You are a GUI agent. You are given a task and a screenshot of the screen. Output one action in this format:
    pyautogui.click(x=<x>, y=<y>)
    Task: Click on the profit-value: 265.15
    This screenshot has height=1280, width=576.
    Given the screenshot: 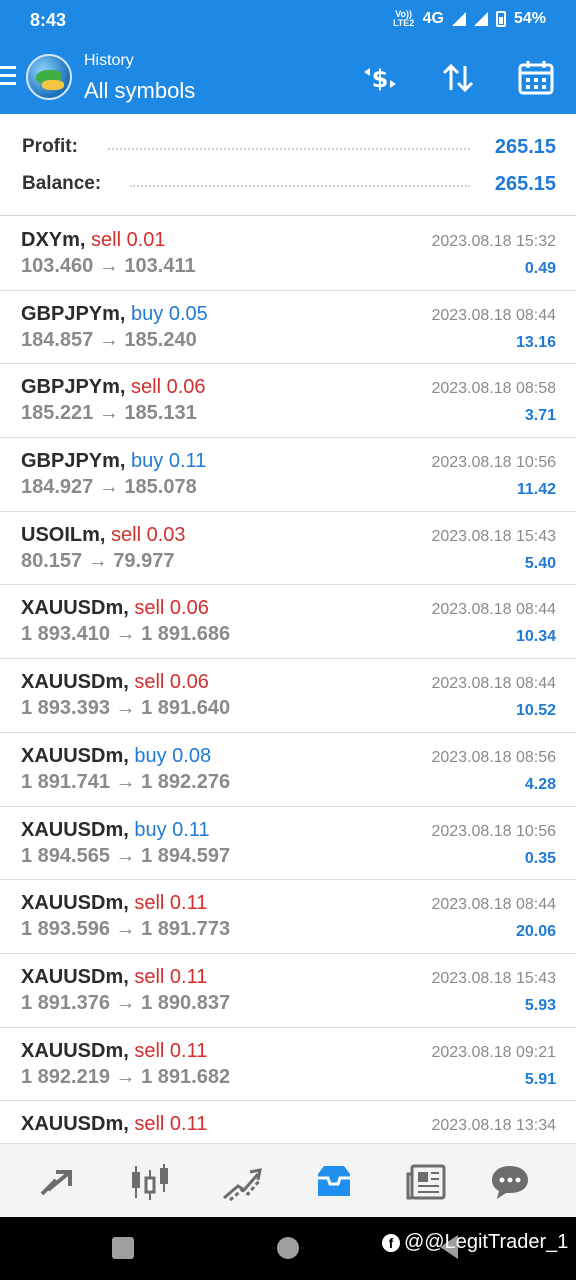 What is the action you would take?
    pyautogui.click(x=525, y=147)
    